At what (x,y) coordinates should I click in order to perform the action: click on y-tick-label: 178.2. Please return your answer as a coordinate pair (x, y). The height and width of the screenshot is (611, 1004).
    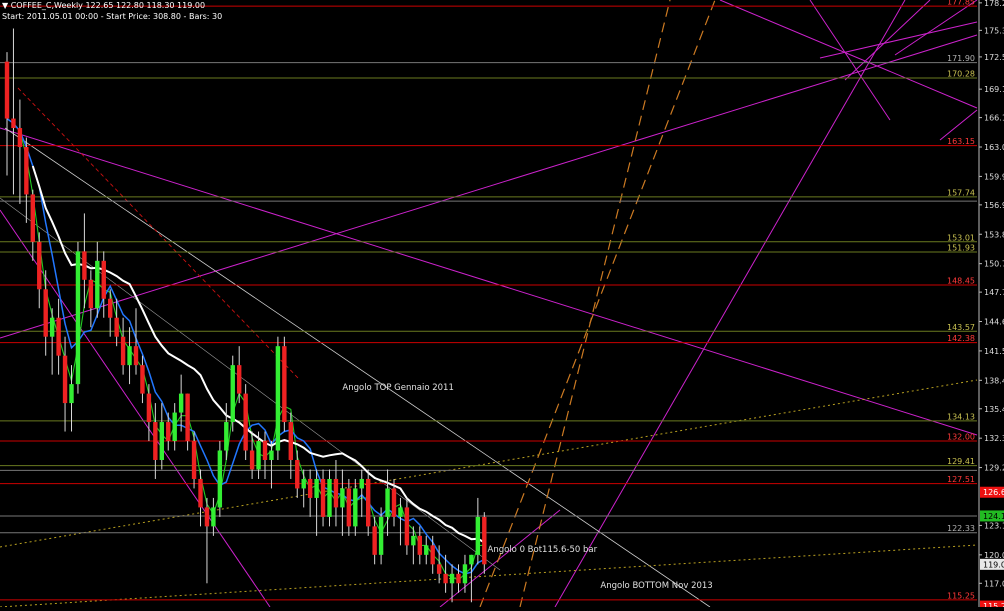
    Looking at the image, I should click on (994, 4).